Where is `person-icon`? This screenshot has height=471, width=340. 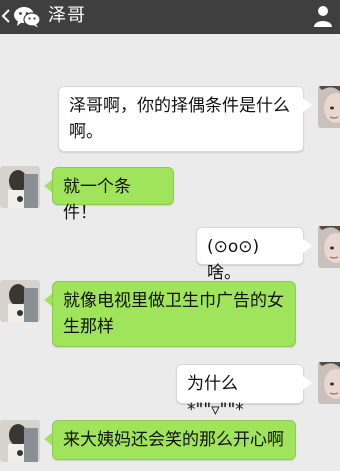
person-icon is located at coordinates (323, 15).